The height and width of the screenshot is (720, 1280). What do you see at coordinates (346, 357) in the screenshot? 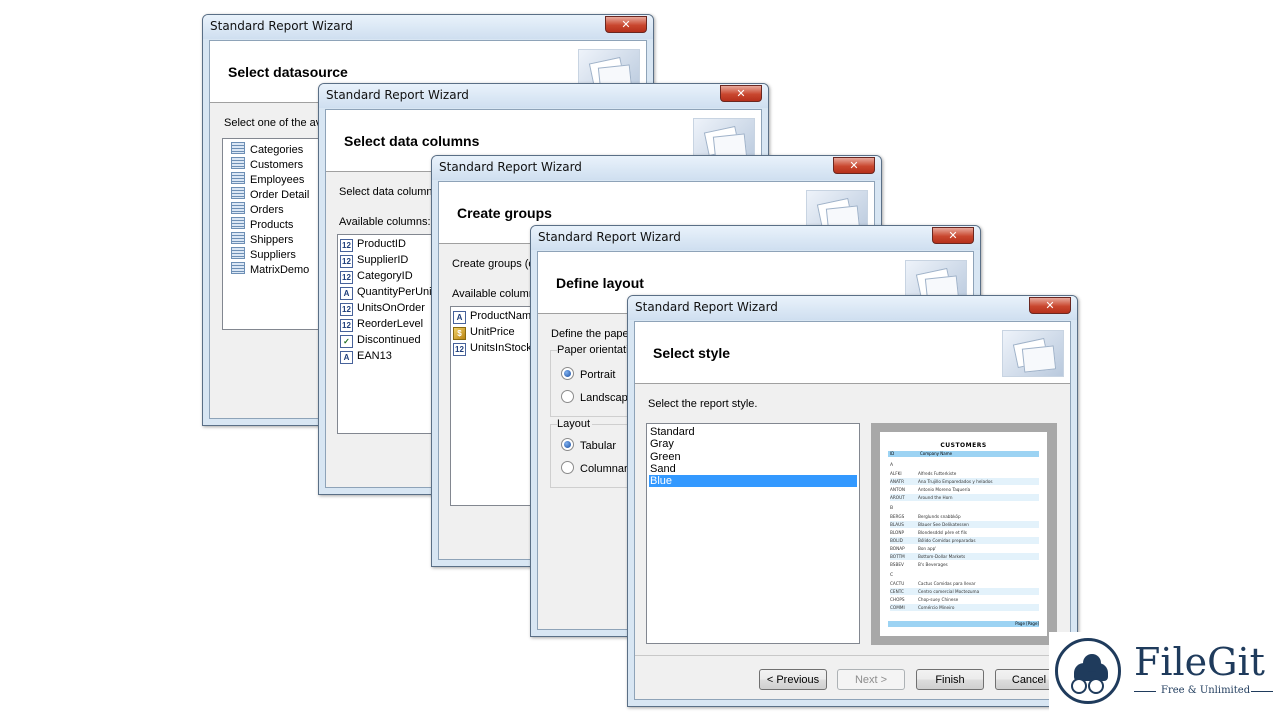
I see `text-field-icon: A` at bounding box center [346, 357].